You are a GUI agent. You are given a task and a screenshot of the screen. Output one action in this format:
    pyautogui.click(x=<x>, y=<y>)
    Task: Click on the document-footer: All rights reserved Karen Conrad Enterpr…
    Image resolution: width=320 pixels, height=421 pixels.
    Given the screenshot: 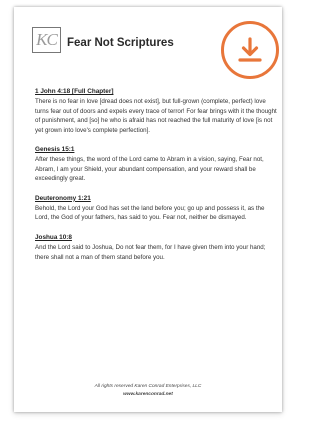 What is the action you would take?
    pyautogui.click(x=148, y=391)
    